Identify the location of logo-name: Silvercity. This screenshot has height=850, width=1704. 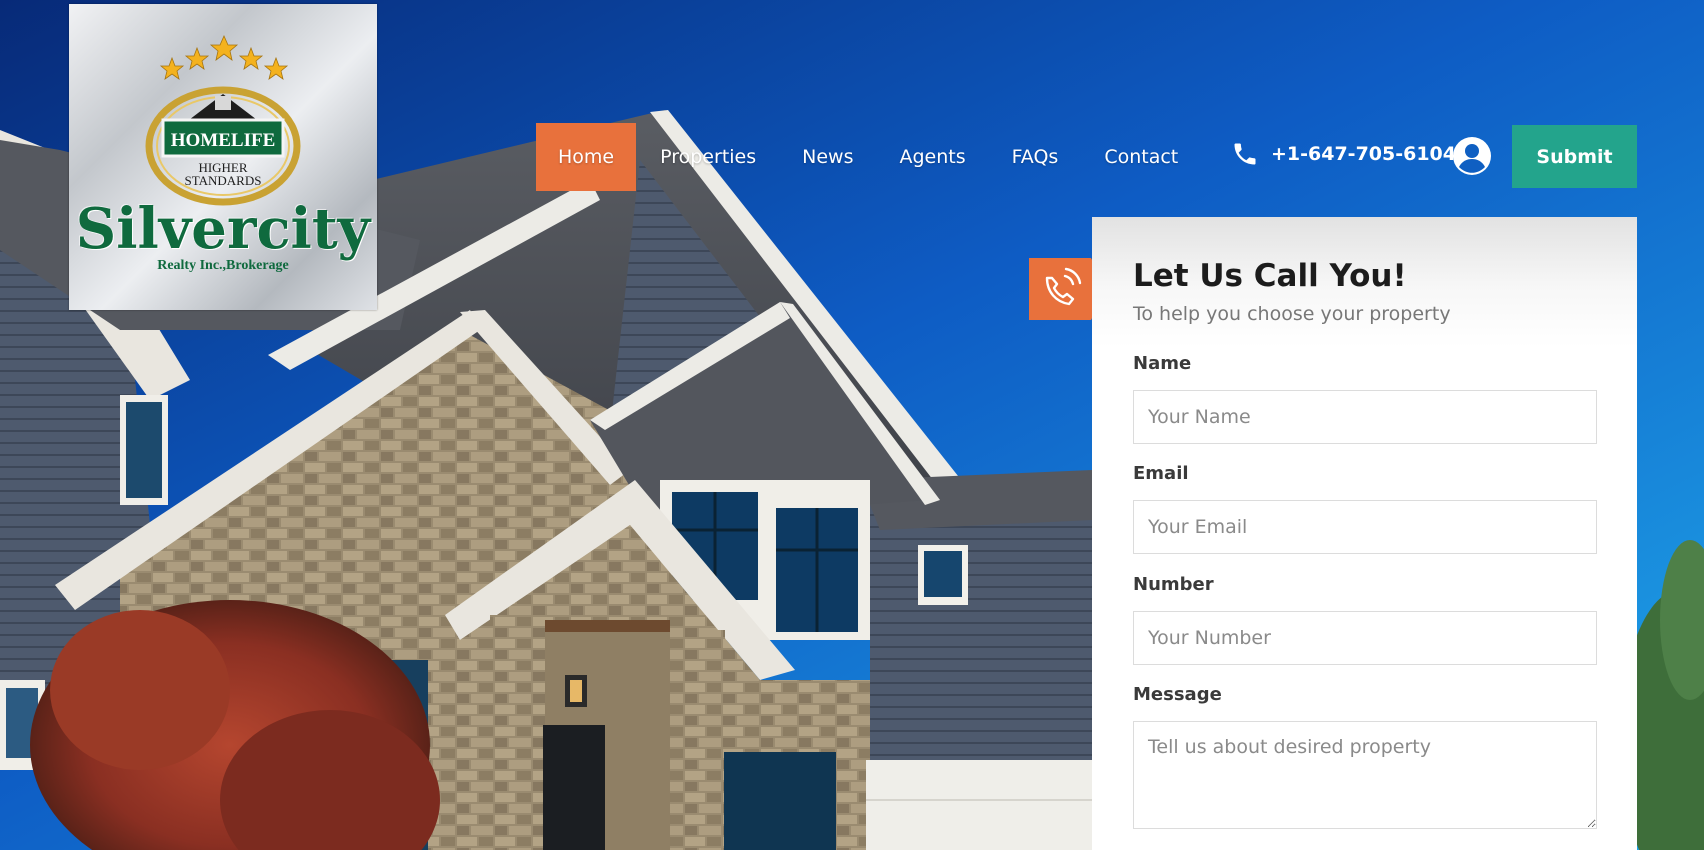
(223, 229).